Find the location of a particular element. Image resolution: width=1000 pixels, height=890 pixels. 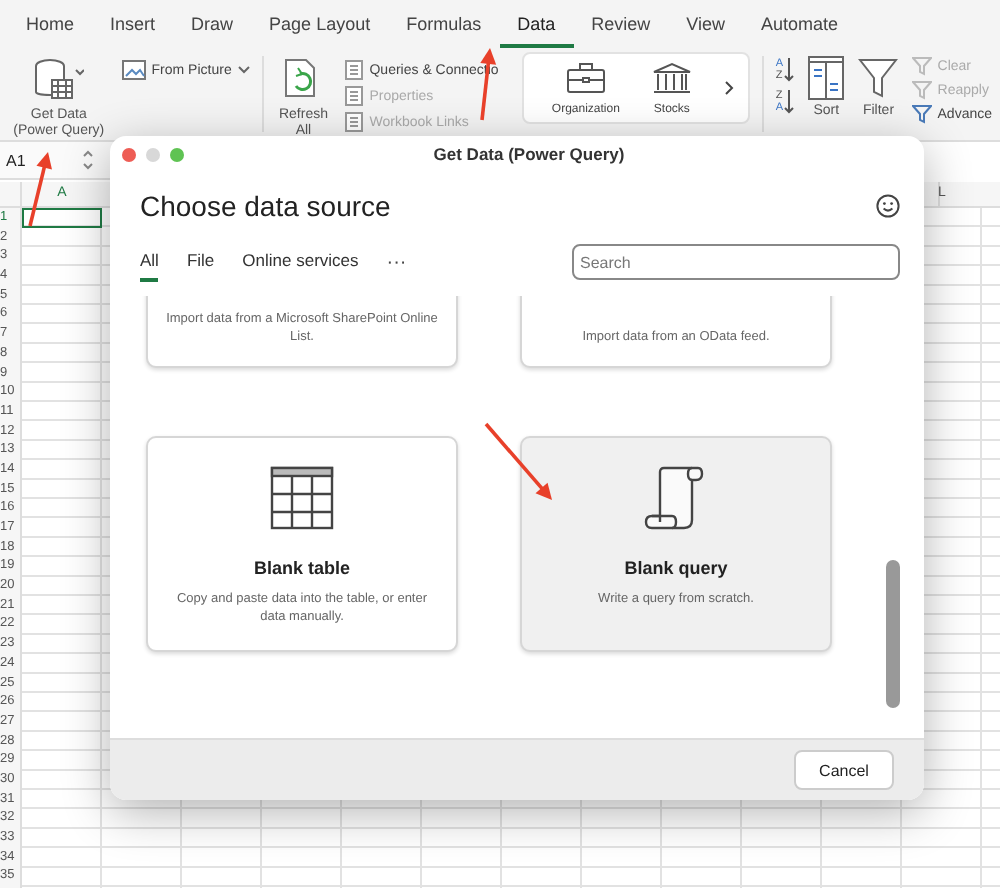

more-tabs-button: ··· is located at coordinates (396, 262).